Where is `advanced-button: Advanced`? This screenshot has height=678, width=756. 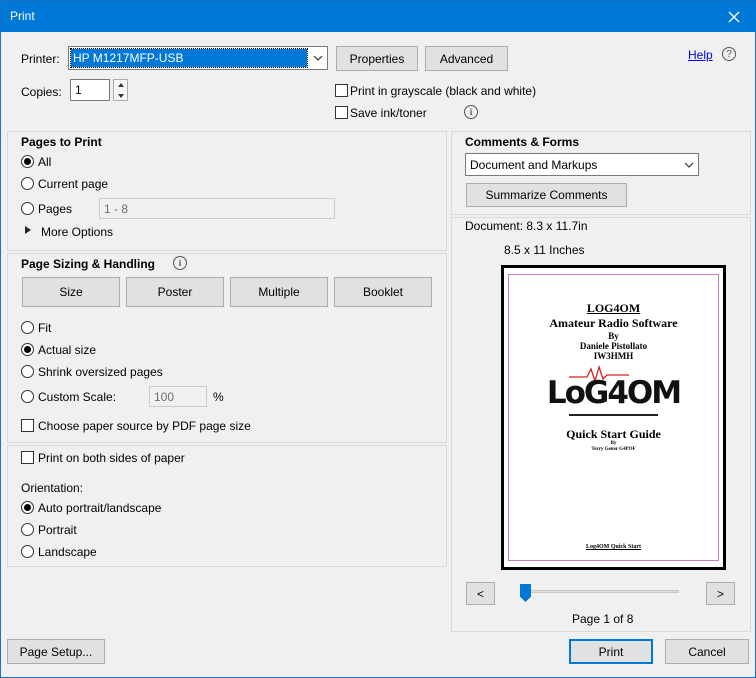
advanced-button: Advanced is located at coordinates (466, 58).